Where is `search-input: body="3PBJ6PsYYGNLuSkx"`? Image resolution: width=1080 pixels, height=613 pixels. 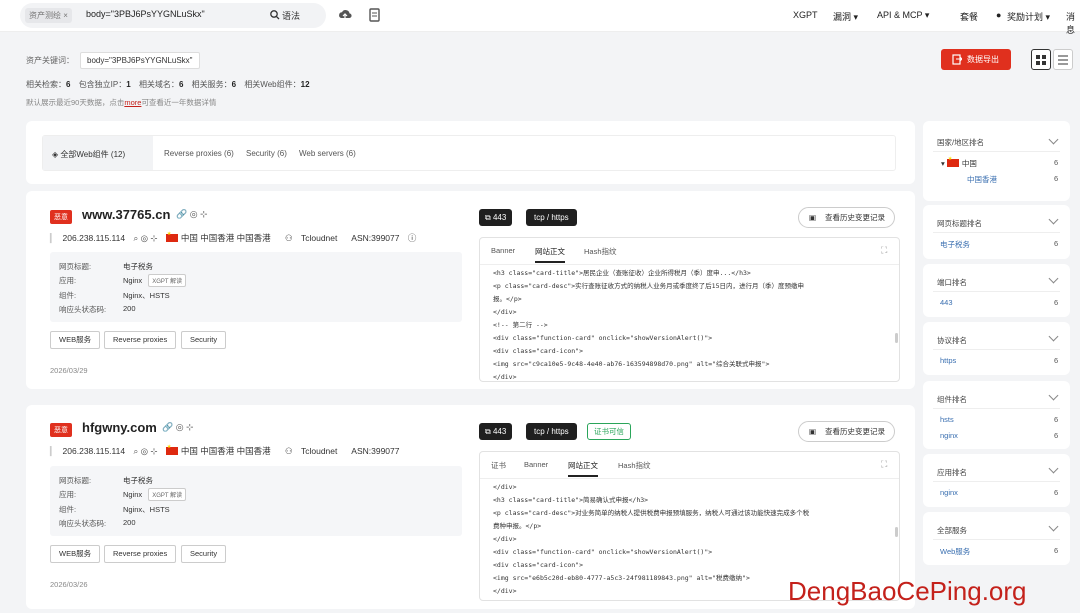
search-input: body="3PBJ6PsYYGNLuSkx" is located at coordinates (145, 14).